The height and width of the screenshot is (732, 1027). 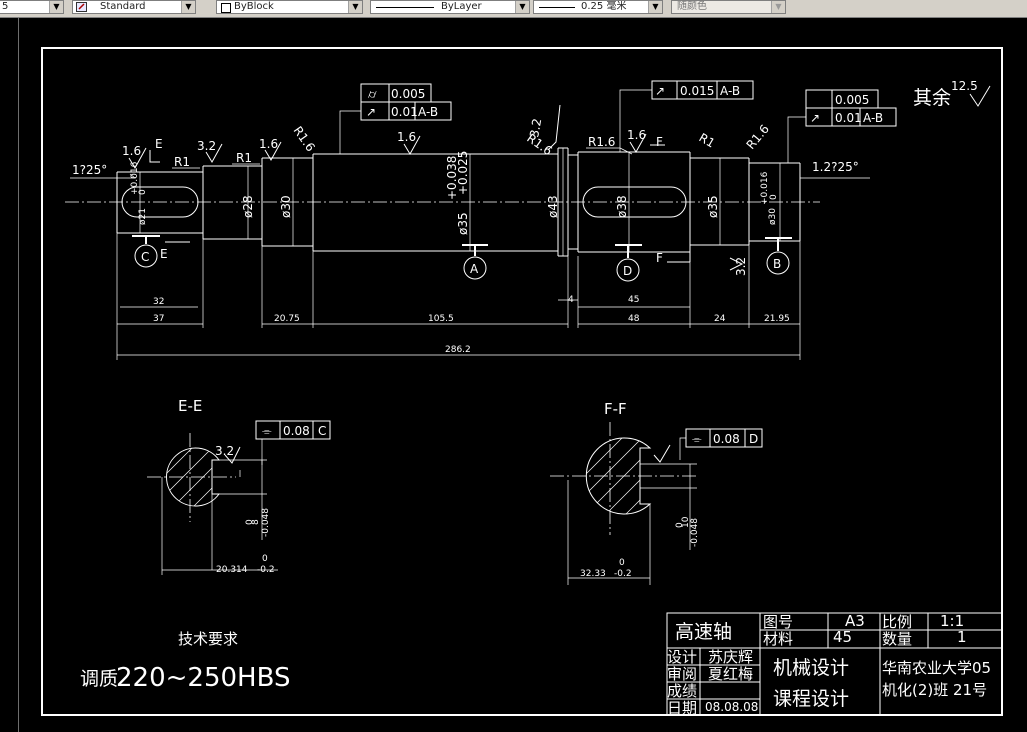 What do you see at coordinates (131, 151) in the screenshot?
I see `rough-label-1: 1.6` at bounding box center [131, 151].